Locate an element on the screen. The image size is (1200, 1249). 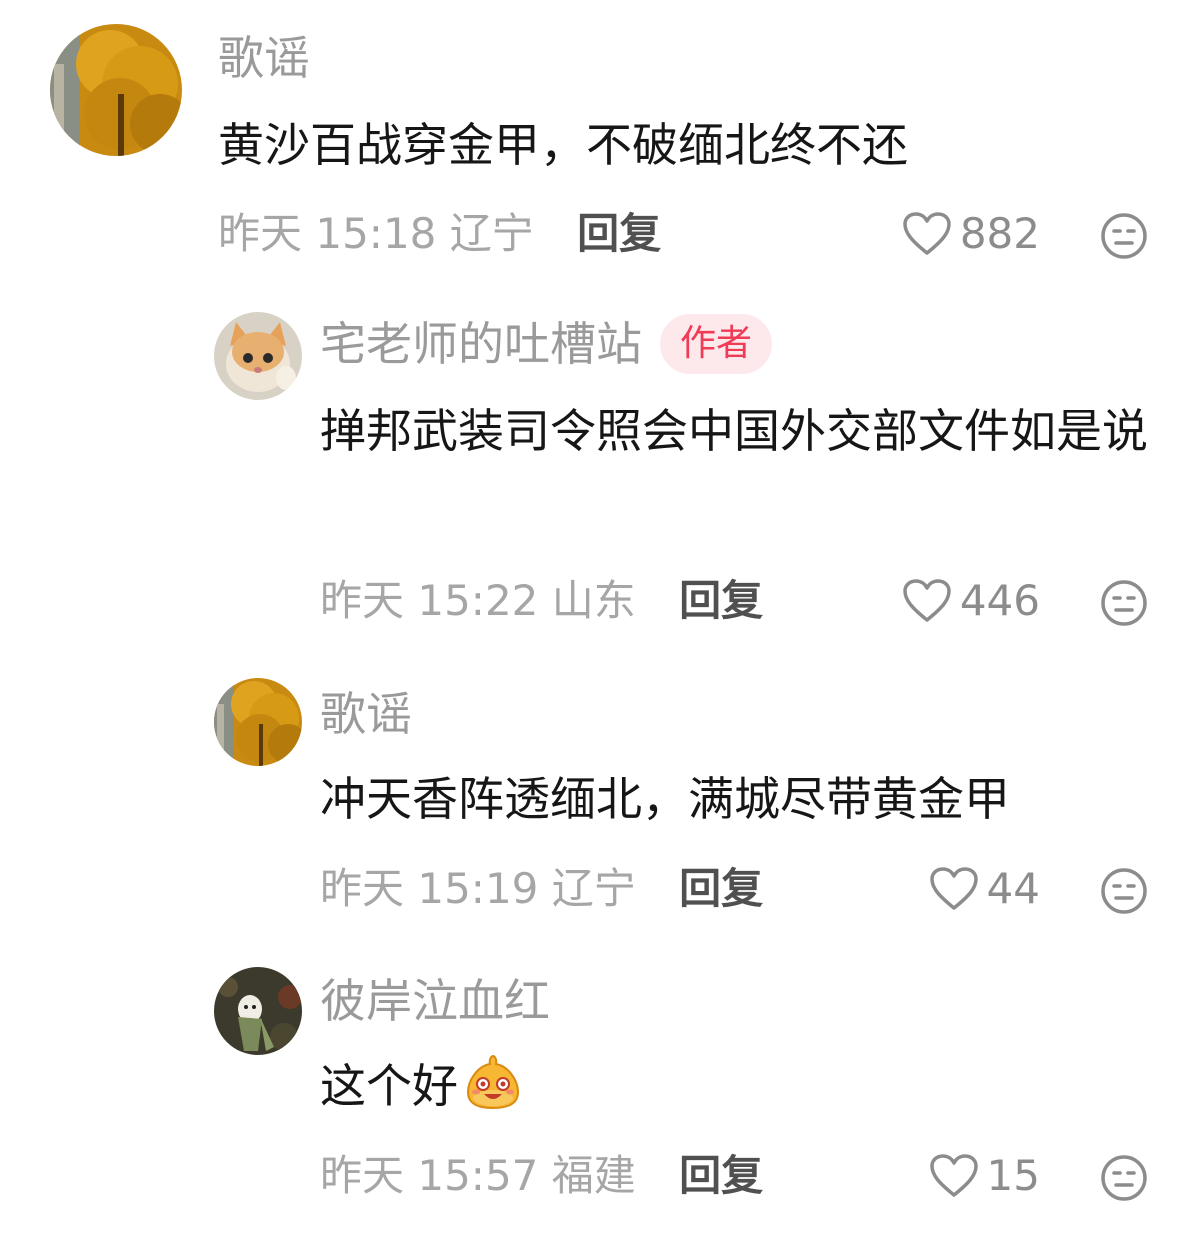
like-button: 446 is located at coordinates (971, 601).